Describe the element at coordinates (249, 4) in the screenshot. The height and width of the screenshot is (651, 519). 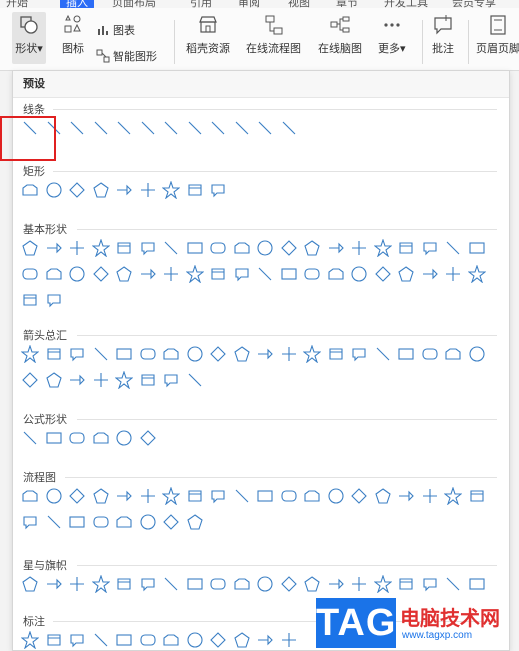
I see `menu-review: 审阅` at that location.